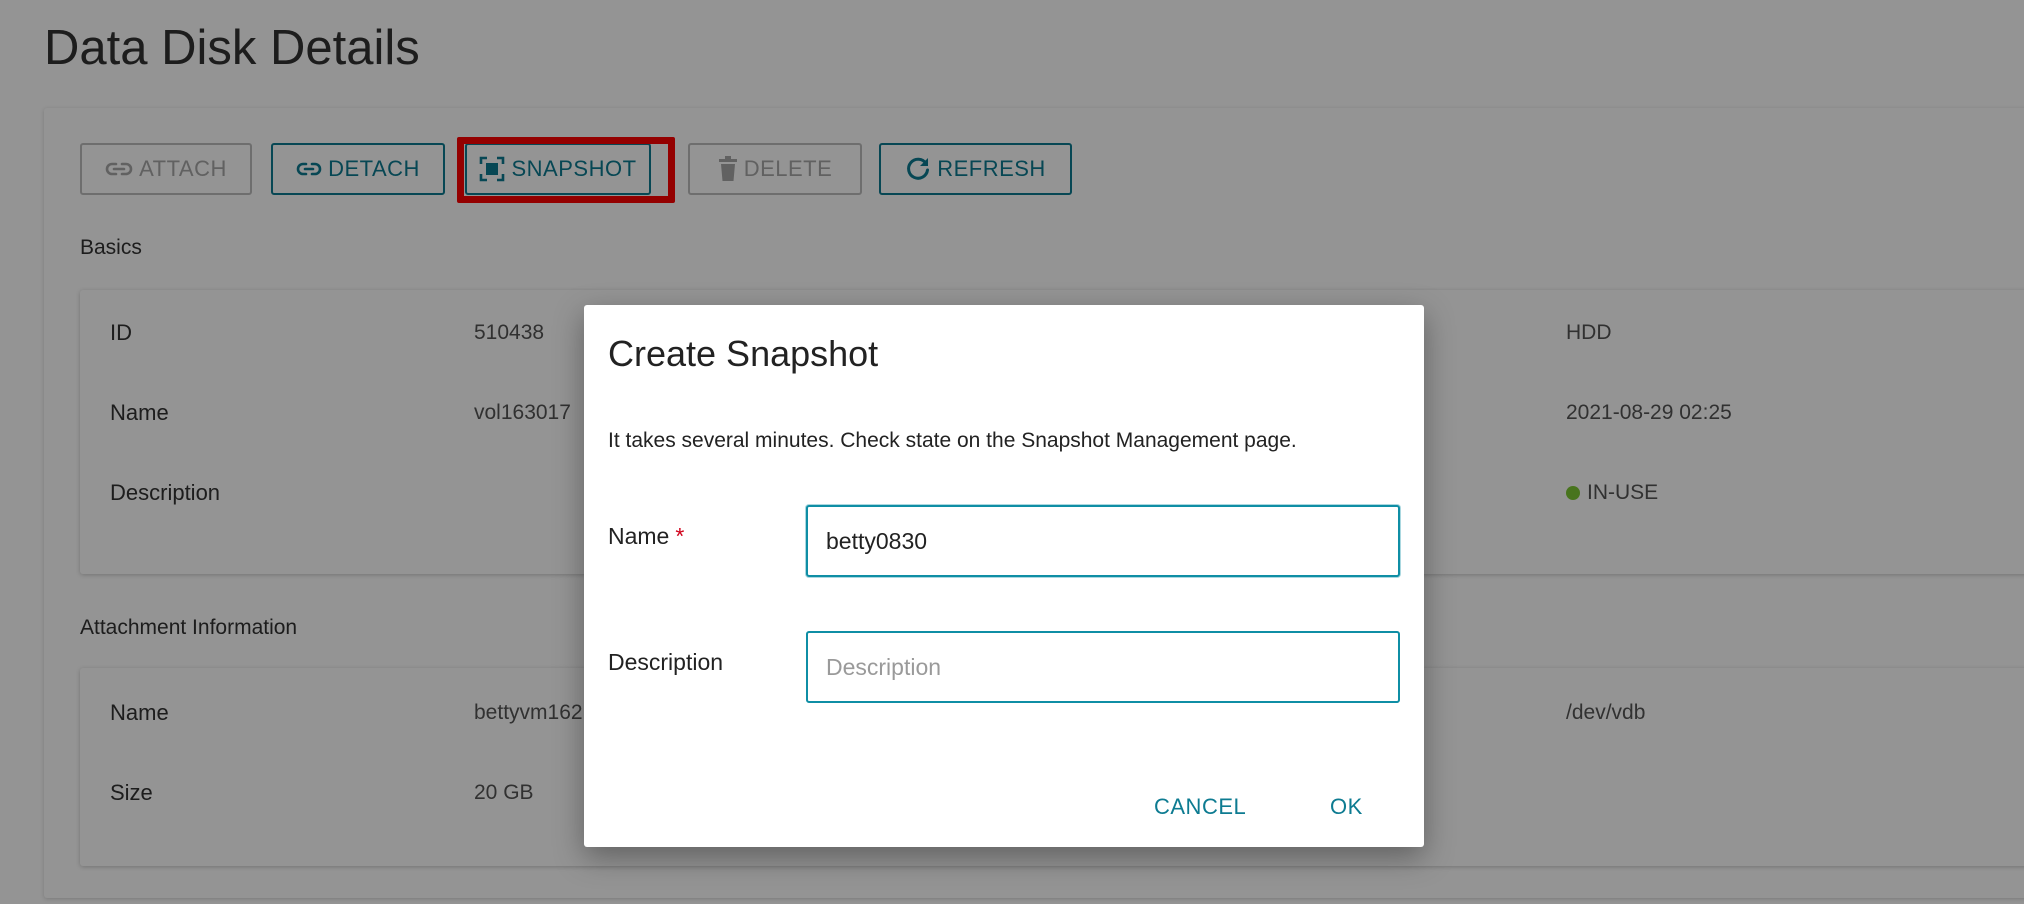 This screenshot has width=2024, height=904. What do you see at coordinates (666, 662) in the screenshot?
I see `description-field-label: Description` at bounding box center [666, 662].